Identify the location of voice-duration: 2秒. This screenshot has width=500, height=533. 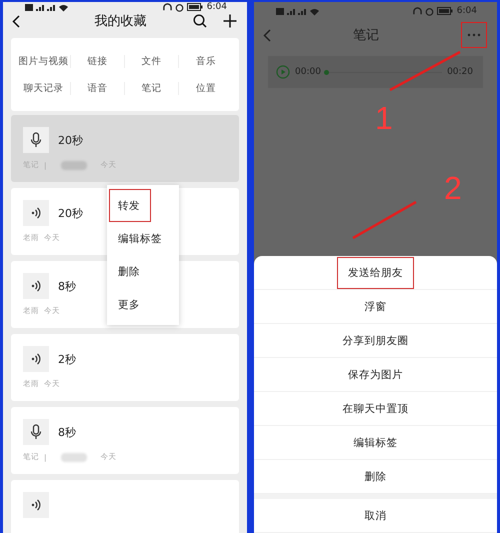
(67, 359).